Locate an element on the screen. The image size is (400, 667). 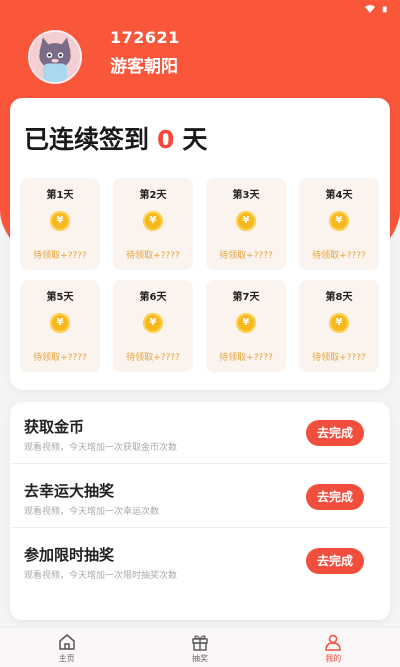
task-description: 观看视频，今天增加一次限时抽奖次数 is located at coordinates (101, 576).